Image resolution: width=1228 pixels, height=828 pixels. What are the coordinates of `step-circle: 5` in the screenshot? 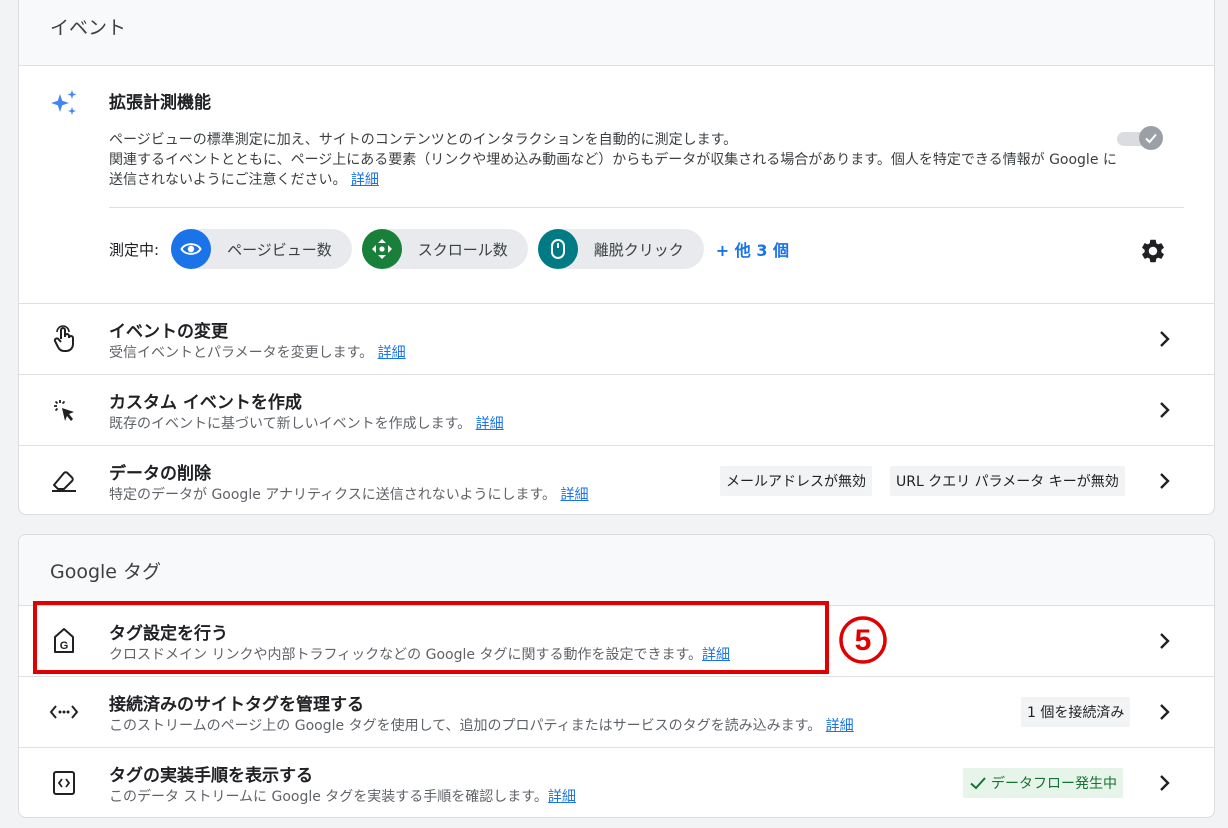 It's located at (863, 640).